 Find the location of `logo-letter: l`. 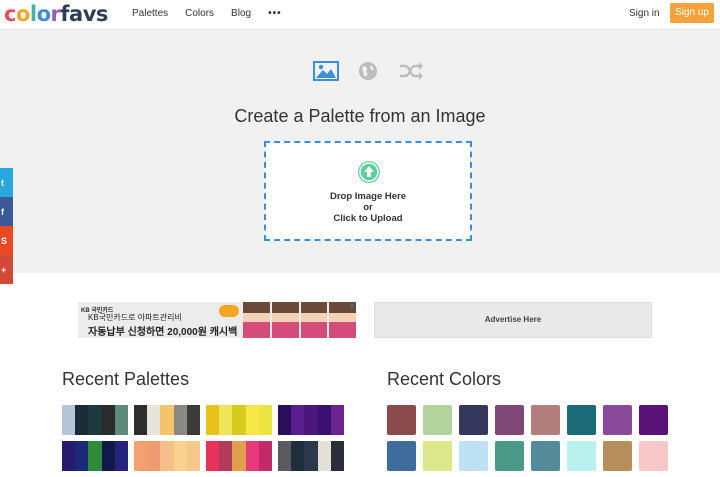

logo-letter: l is located at coordinates (33, 14).